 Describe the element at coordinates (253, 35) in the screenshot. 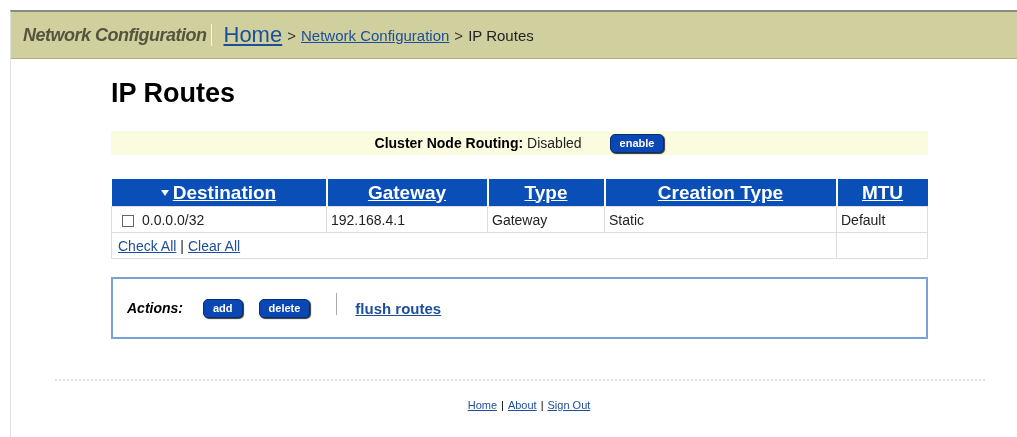

I see `breadcrumb-link: Home` at that location.